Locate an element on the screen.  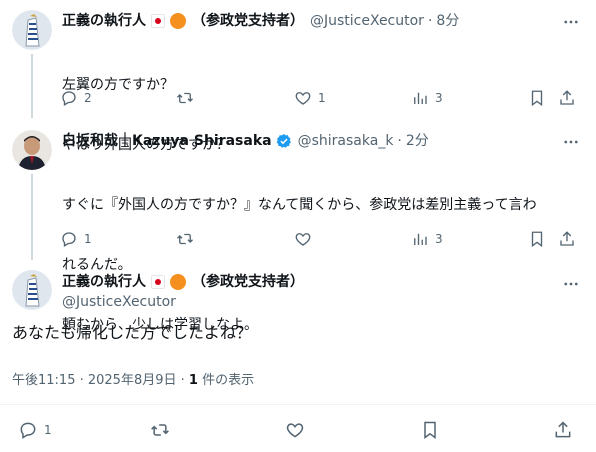
tweet-metadata: 午後11:15 · 2025年8月9日 · 1 件の表示 is located at coordinates (133, 378).